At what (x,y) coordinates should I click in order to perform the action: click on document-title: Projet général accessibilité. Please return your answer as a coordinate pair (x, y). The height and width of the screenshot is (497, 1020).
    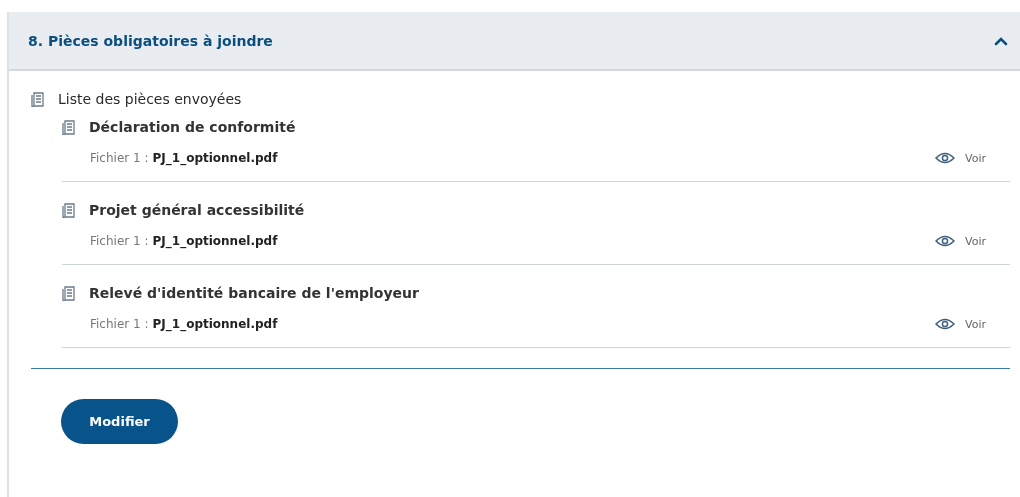
    Looking at the image, I should click on (197, 210).